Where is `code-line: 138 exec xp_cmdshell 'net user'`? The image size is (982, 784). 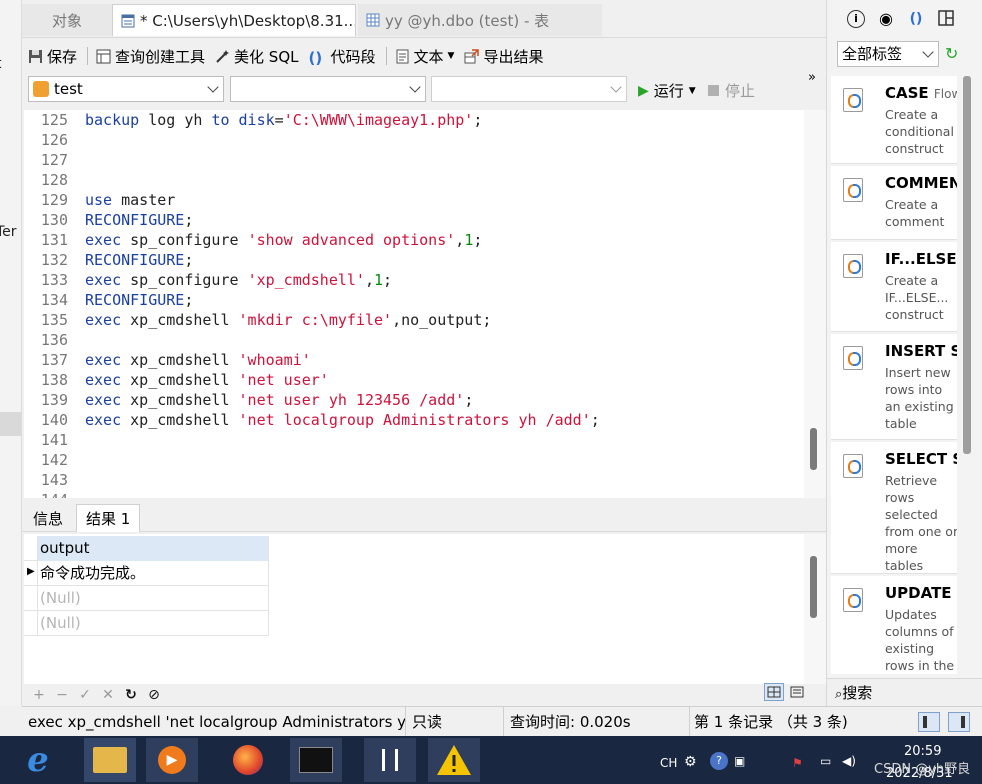 code-line: 138 exec xp_cmdshell 'net user' is located at coordinates (414, 380).